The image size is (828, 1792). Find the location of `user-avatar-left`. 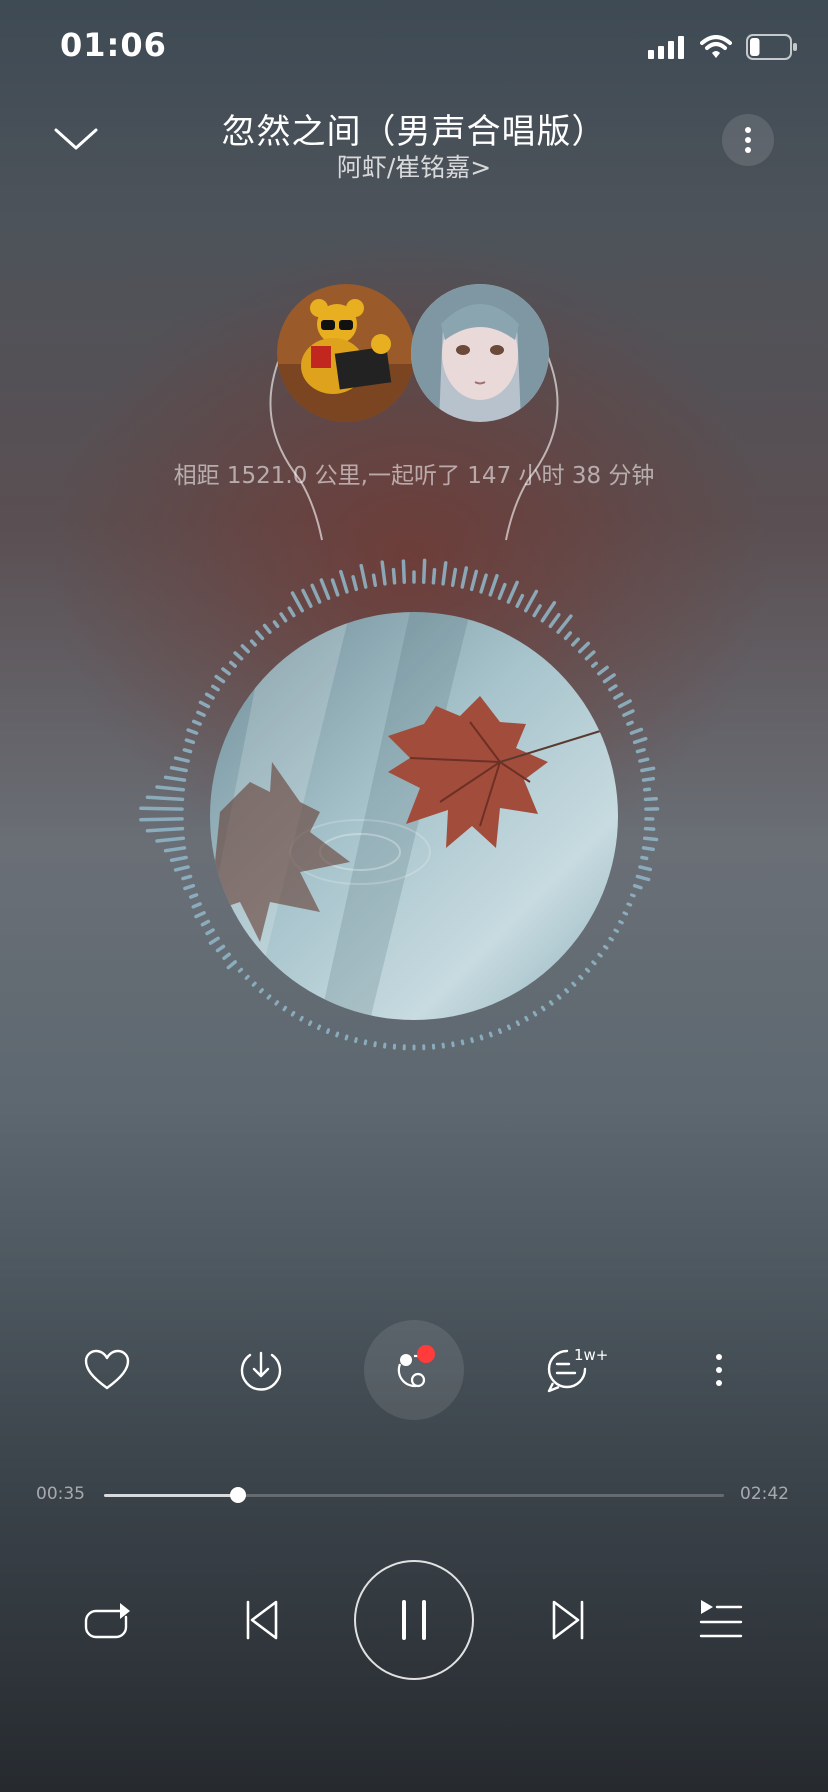

user-avatar-left is located at coordinates (346, 353).